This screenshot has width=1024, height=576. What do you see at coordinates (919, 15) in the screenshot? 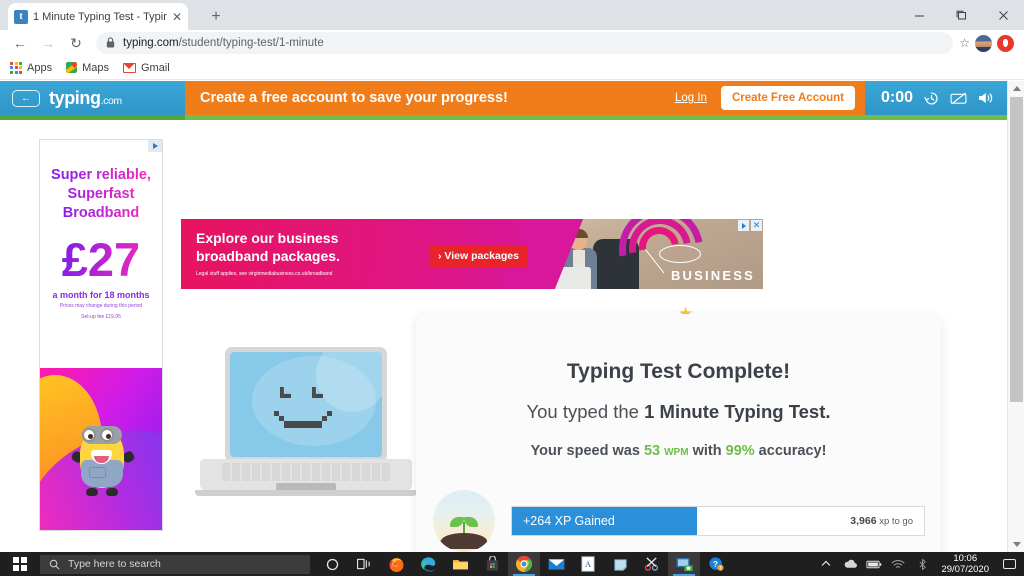
I see `minimize-icon` at bounding box center [919, 15].